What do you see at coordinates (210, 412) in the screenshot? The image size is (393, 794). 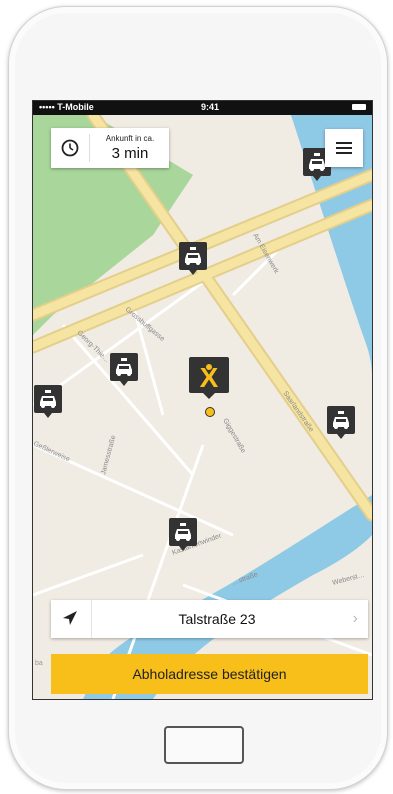 I see `pickup-location-dot` at bounding box center [210, 412].